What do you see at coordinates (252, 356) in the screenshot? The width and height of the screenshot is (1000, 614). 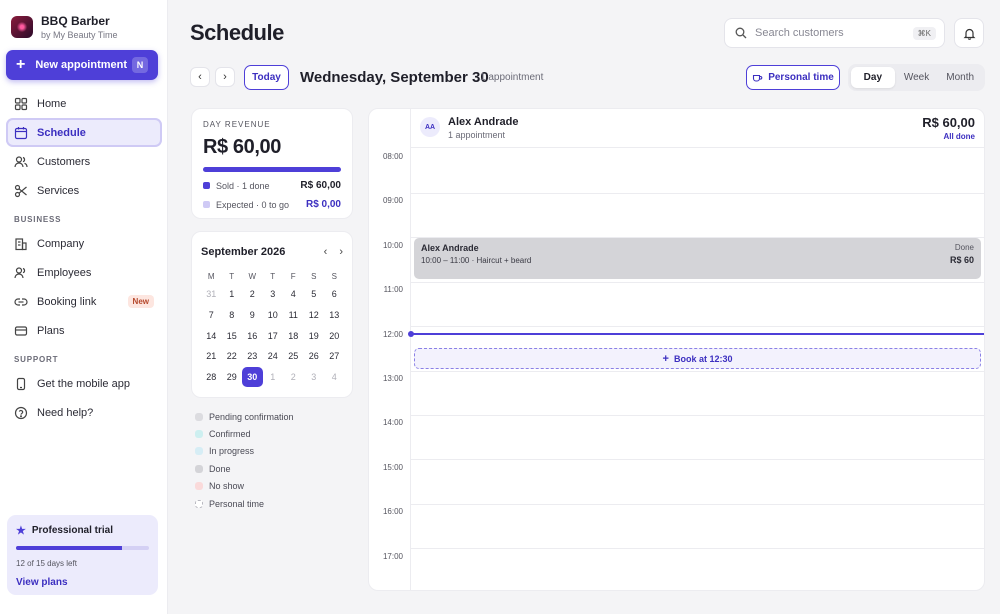 I see `calendar-day: 23` at bounding box center [252, 356].